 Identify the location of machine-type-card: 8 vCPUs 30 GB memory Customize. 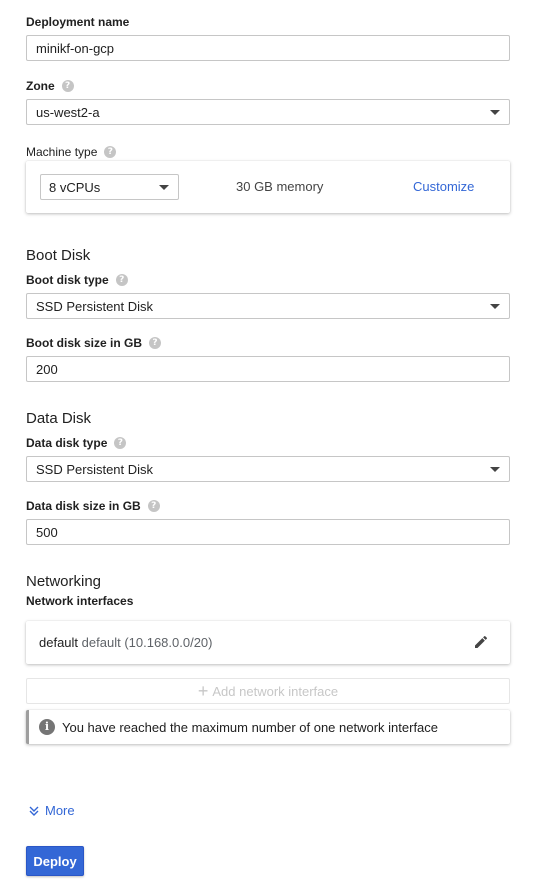
(268, 187).